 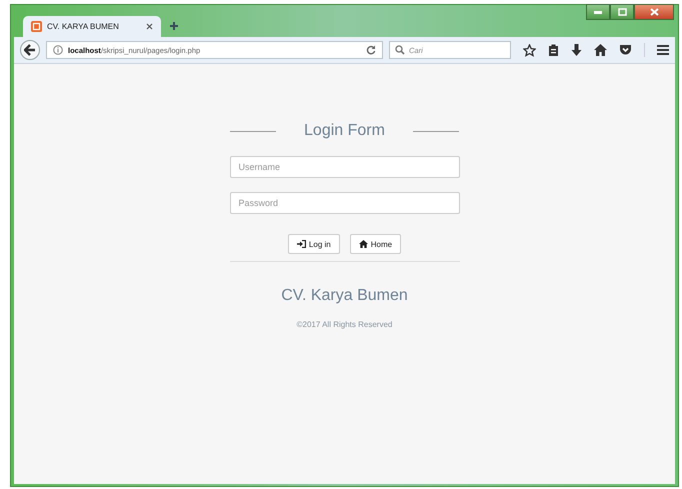 What do you see at coordinates (345, 167) in the screenshot?
I see `input-field: Username` at bounding box center [345, 167].